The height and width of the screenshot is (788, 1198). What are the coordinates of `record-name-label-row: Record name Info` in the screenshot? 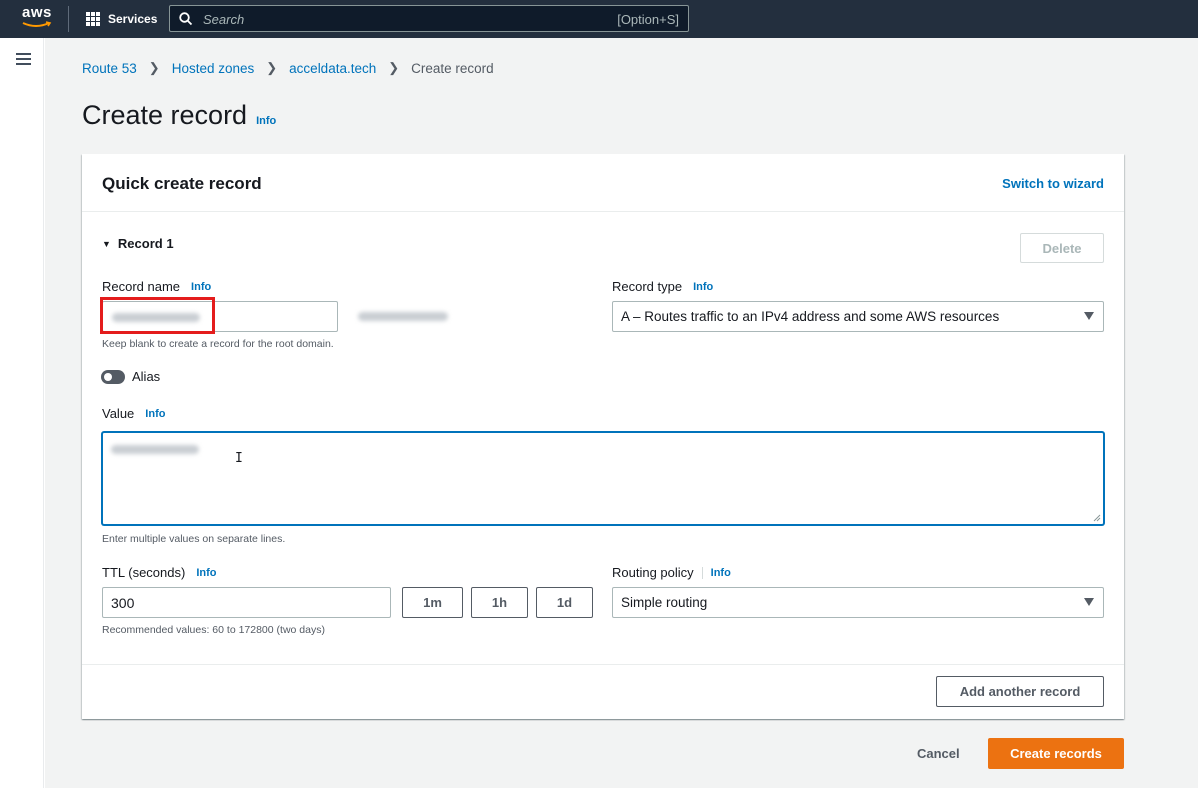 It's located at (156, 286).